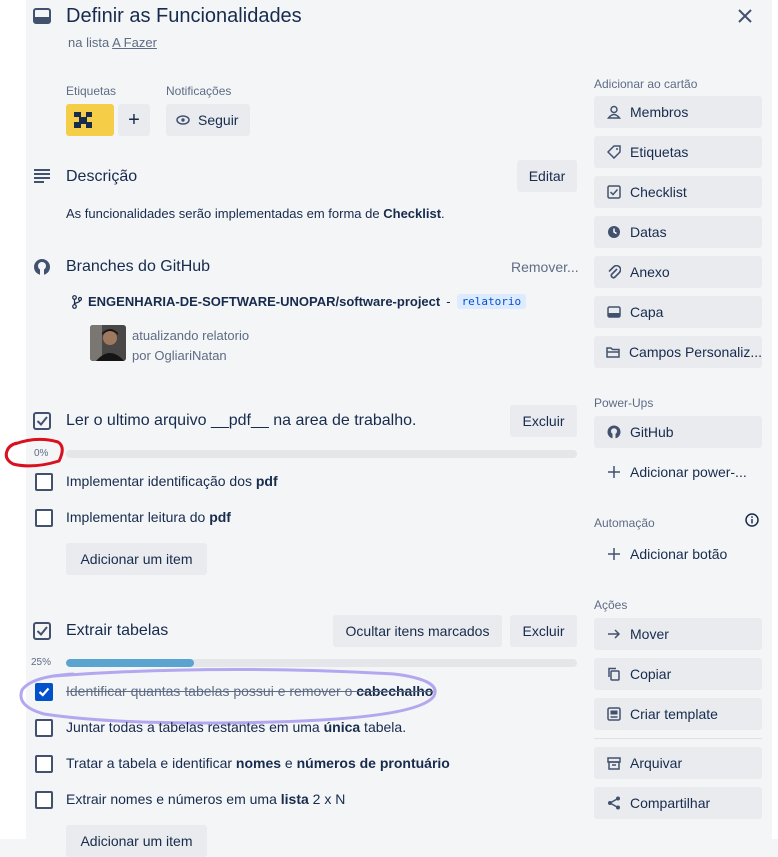 This screenshot has width=778, height=857. I want to click on cover-button: Capa, so click(678, 312).